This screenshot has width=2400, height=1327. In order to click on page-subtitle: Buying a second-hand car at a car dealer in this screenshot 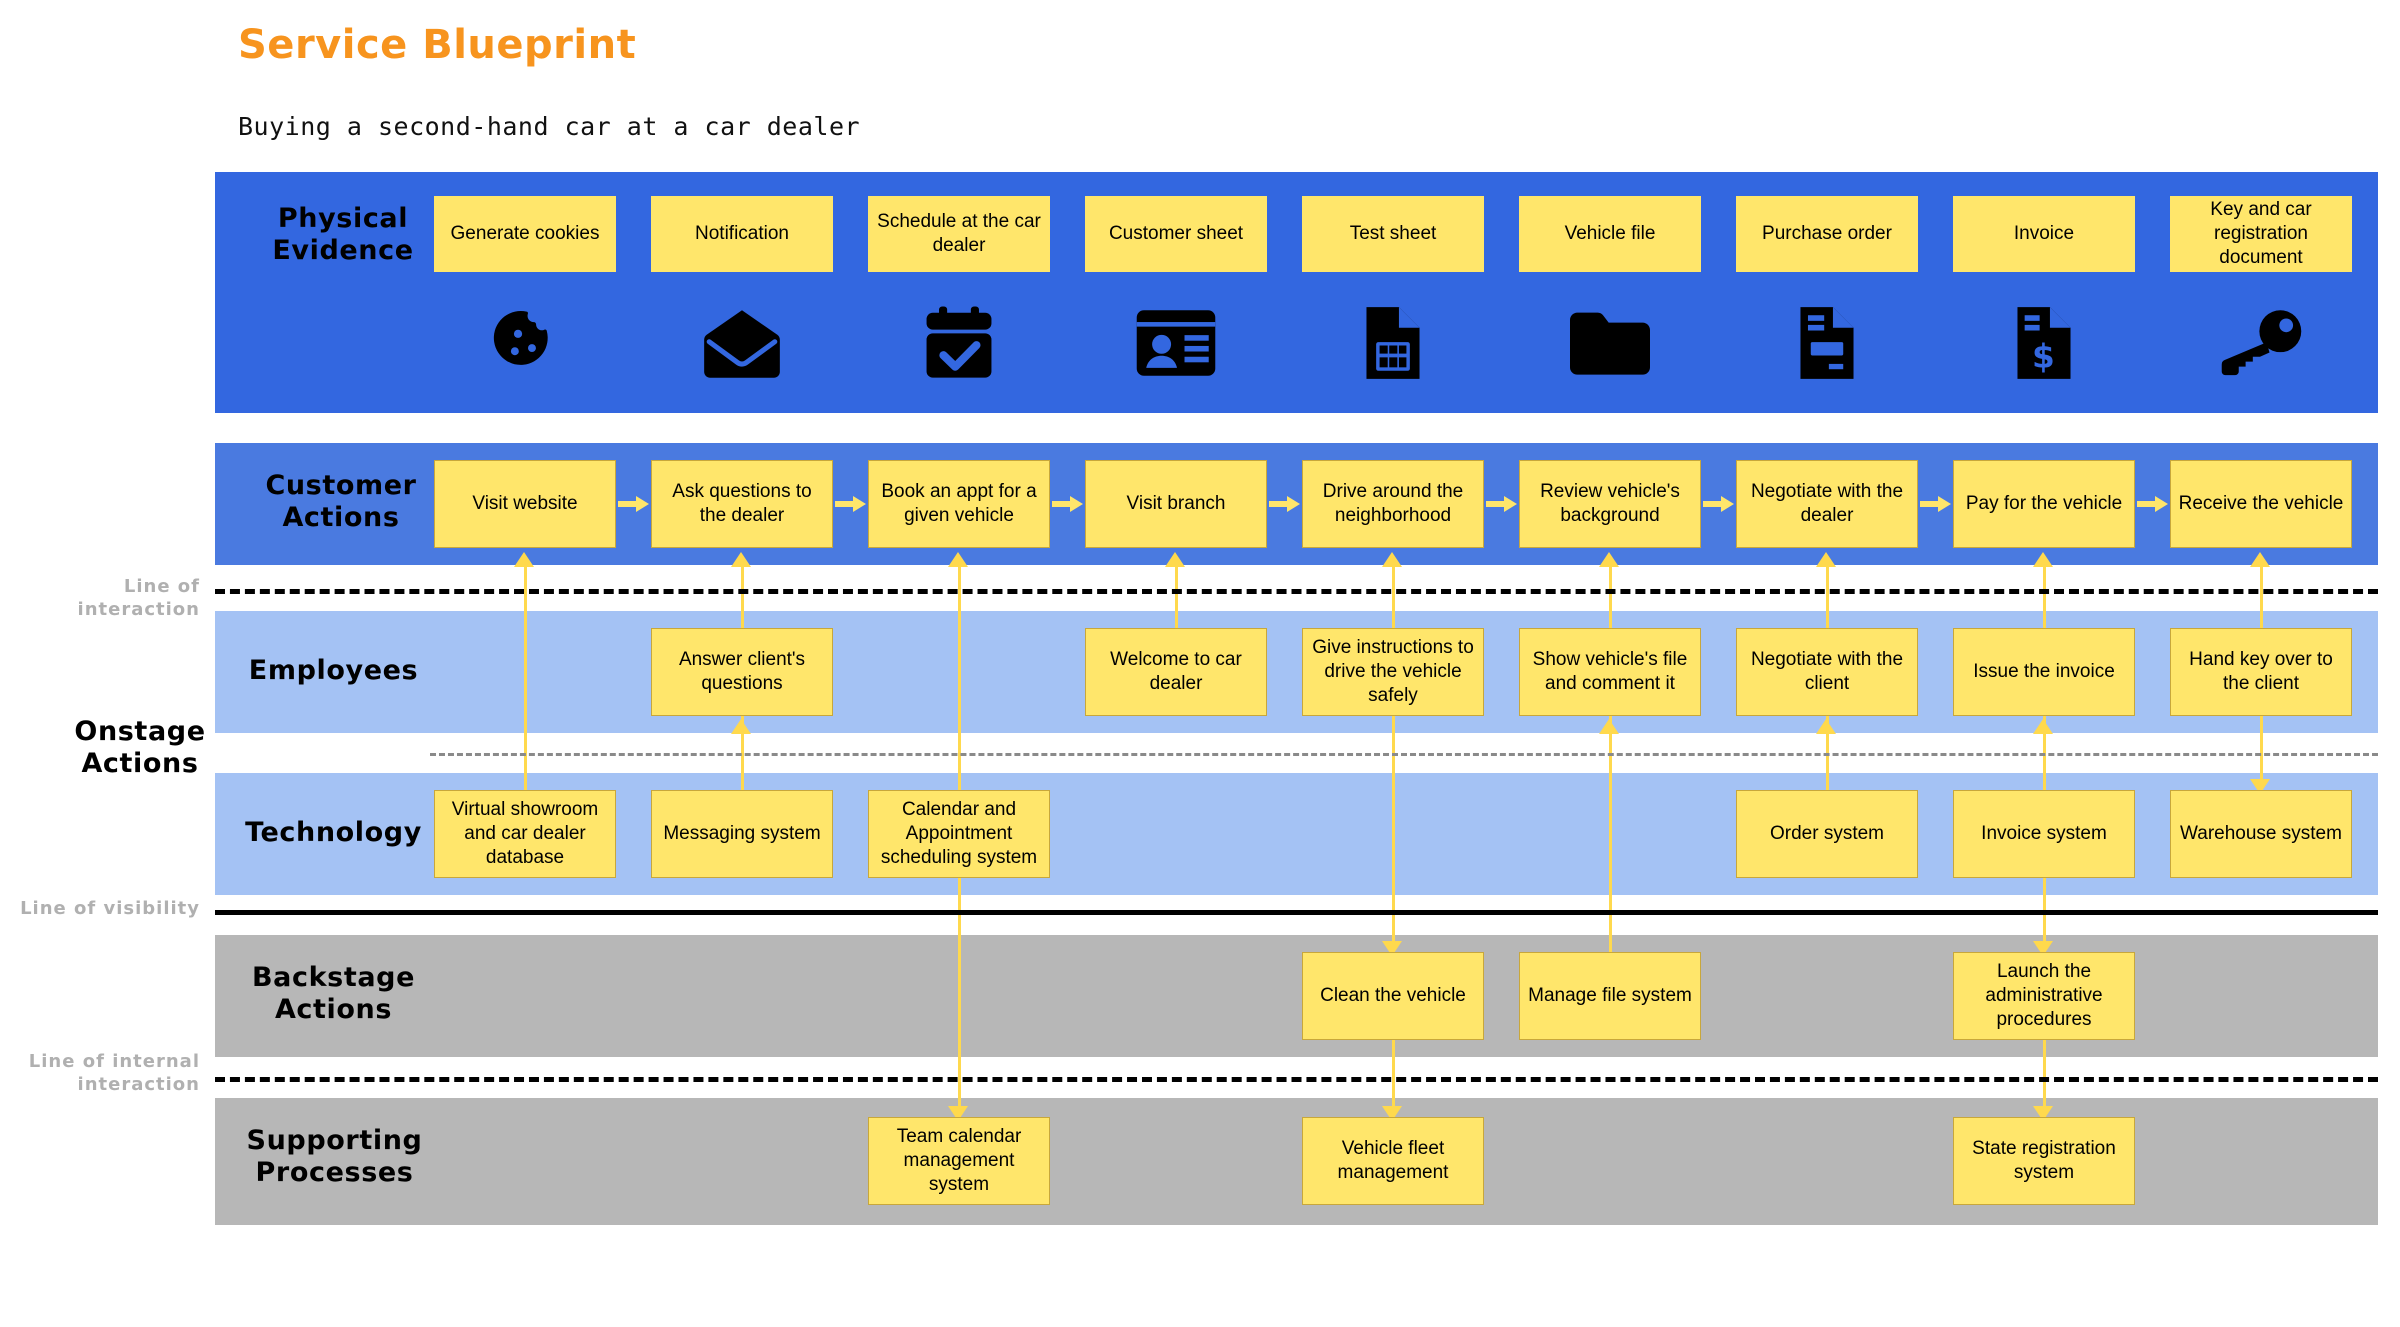, I will do `click(549, 126)`.